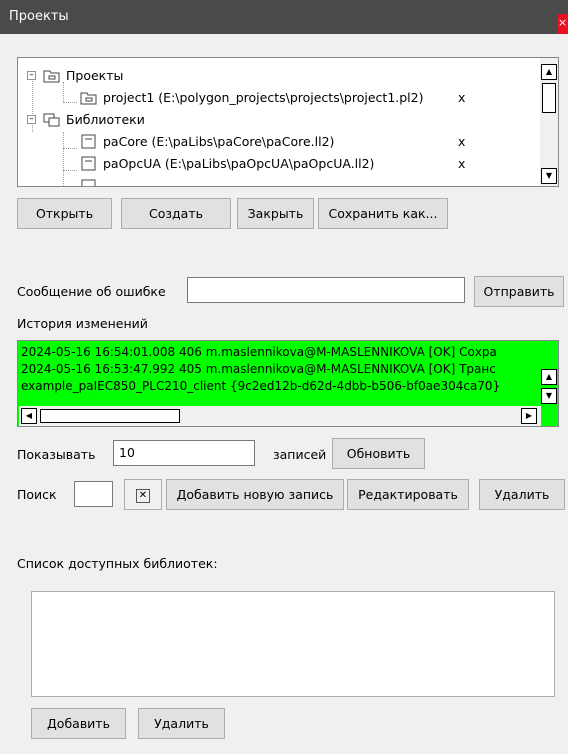  I want to click on delete-library-button: Удалить, so click(181, 723).